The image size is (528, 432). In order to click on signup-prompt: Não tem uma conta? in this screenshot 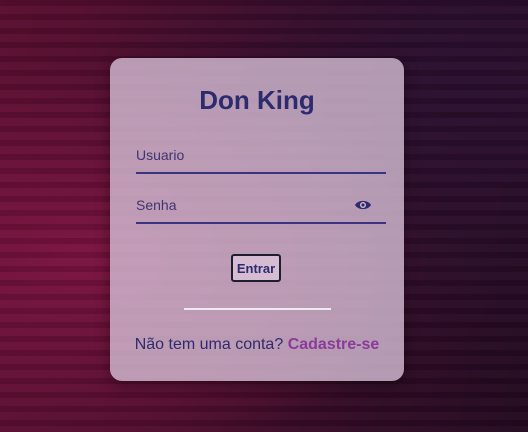, I will do `click(209, 344)`.